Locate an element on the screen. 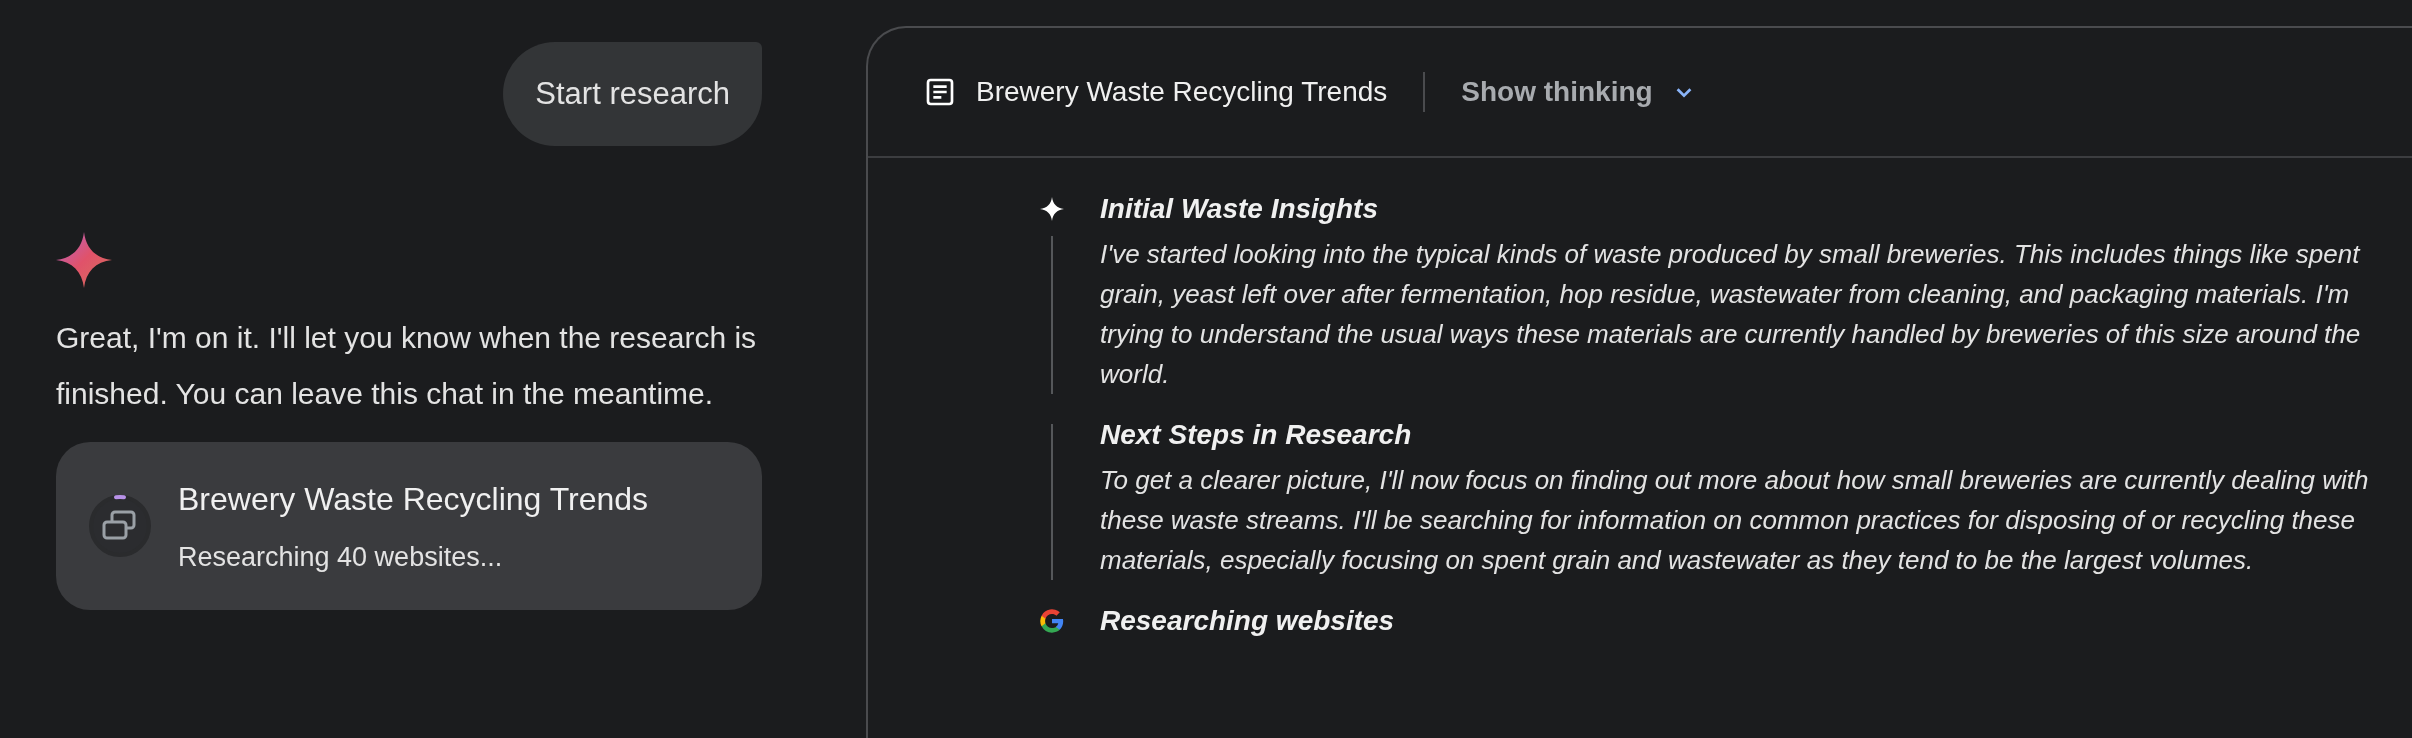 The height and width of the screenshot is (738, 2412). step-text: To get a clearer picture, I'll now focus on finding out more about how small breweries are currently dealing with these waste streams. I'll be searching for information on common practices for disposing of or recycling these materials, especially focusing on spent grain and wastewater as they tend to be the largest volumes. is located at coordinates (1735, 520).